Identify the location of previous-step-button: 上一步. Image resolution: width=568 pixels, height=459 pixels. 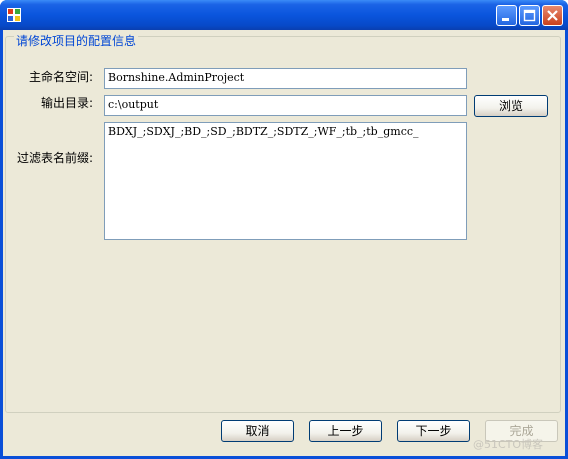
(345, 431).